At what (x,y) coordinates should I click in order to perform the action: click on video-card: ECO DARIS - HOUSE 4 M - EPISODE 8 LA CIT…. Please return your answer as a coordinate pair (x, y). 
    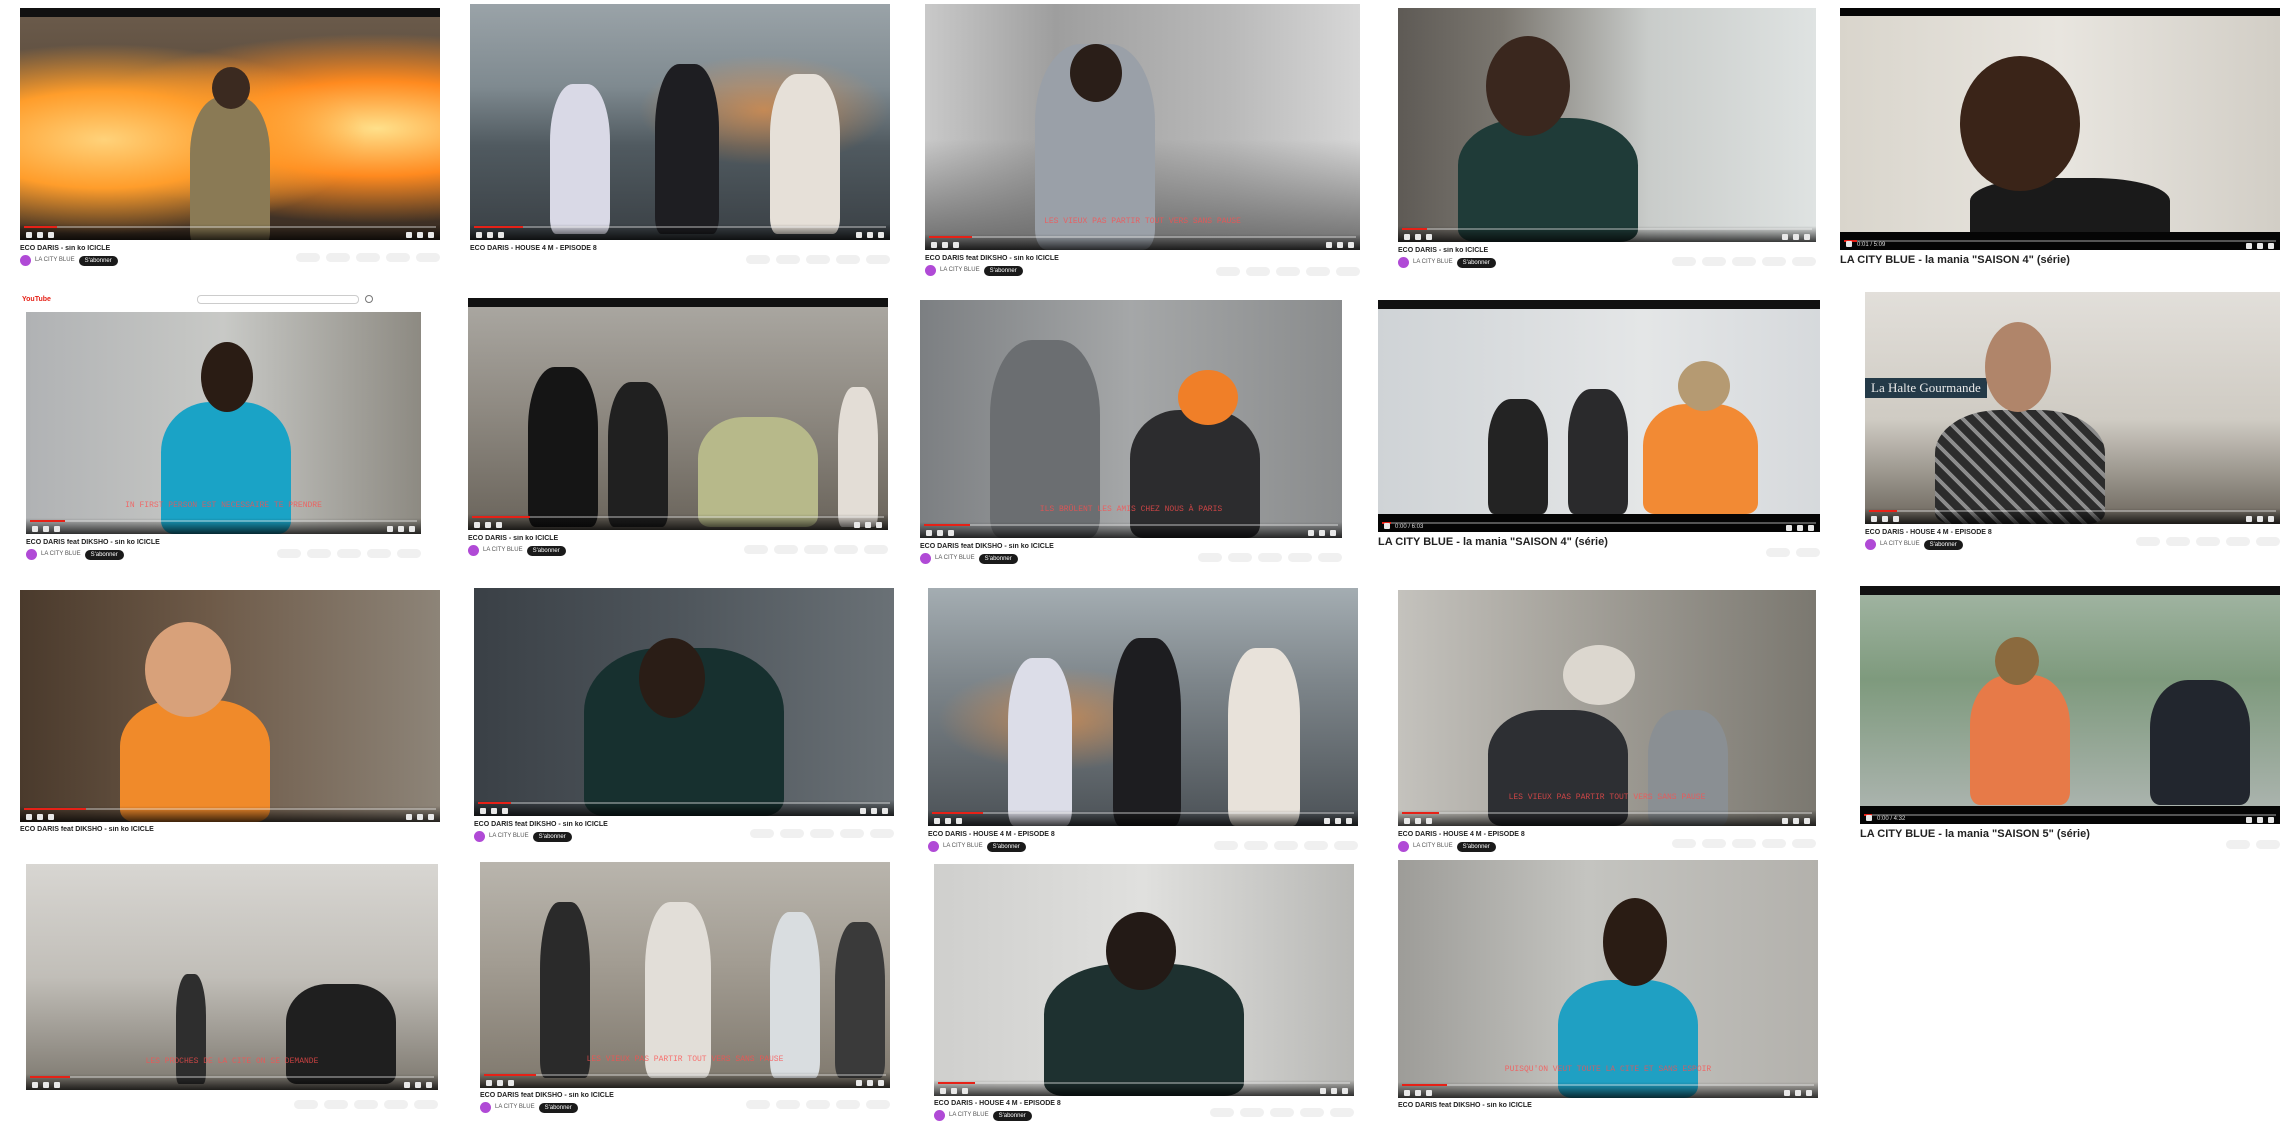
    Looking at the image, I should click on (1143, 723).